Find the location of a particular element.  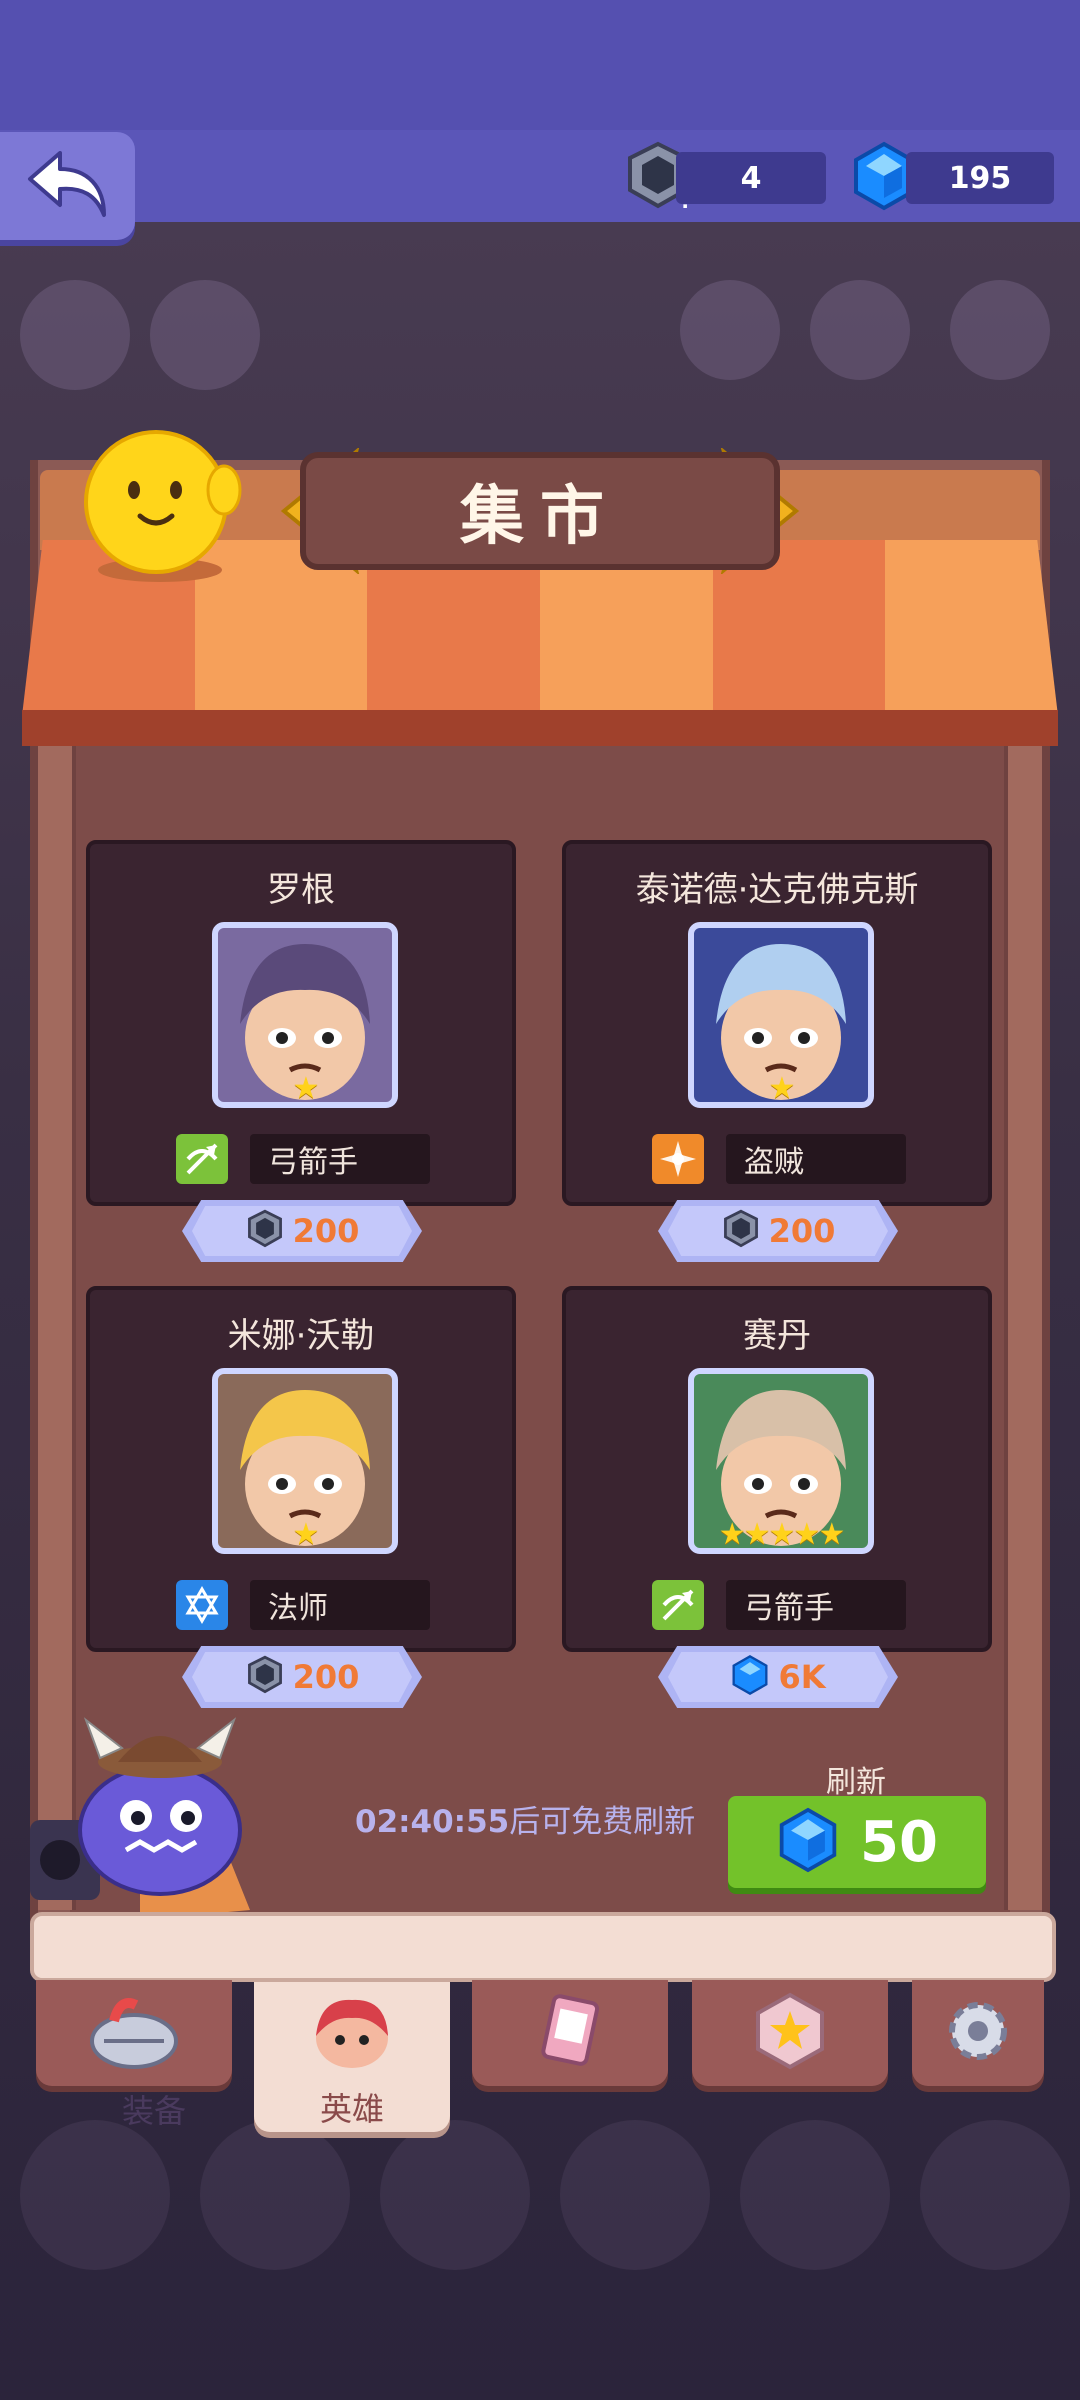

helmet-icon is located at coordinates (134, 2033).